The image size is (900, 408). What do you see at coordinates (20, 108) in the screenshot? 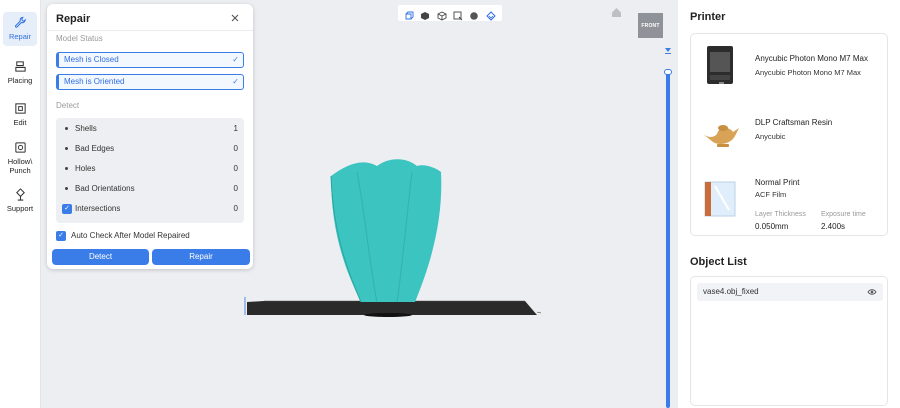
I see `edit-icon` at bounding box center [20, 108].